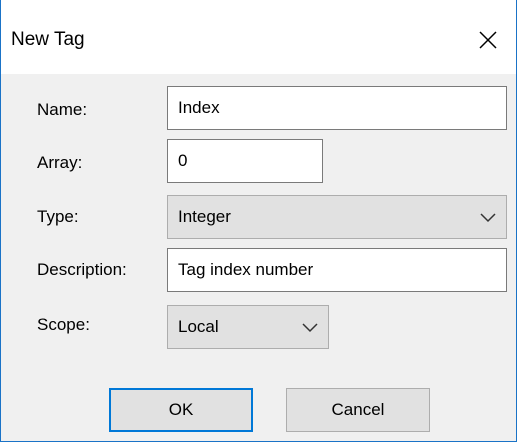  I want to click on dialog-title: New Tag, so click(48, 39).